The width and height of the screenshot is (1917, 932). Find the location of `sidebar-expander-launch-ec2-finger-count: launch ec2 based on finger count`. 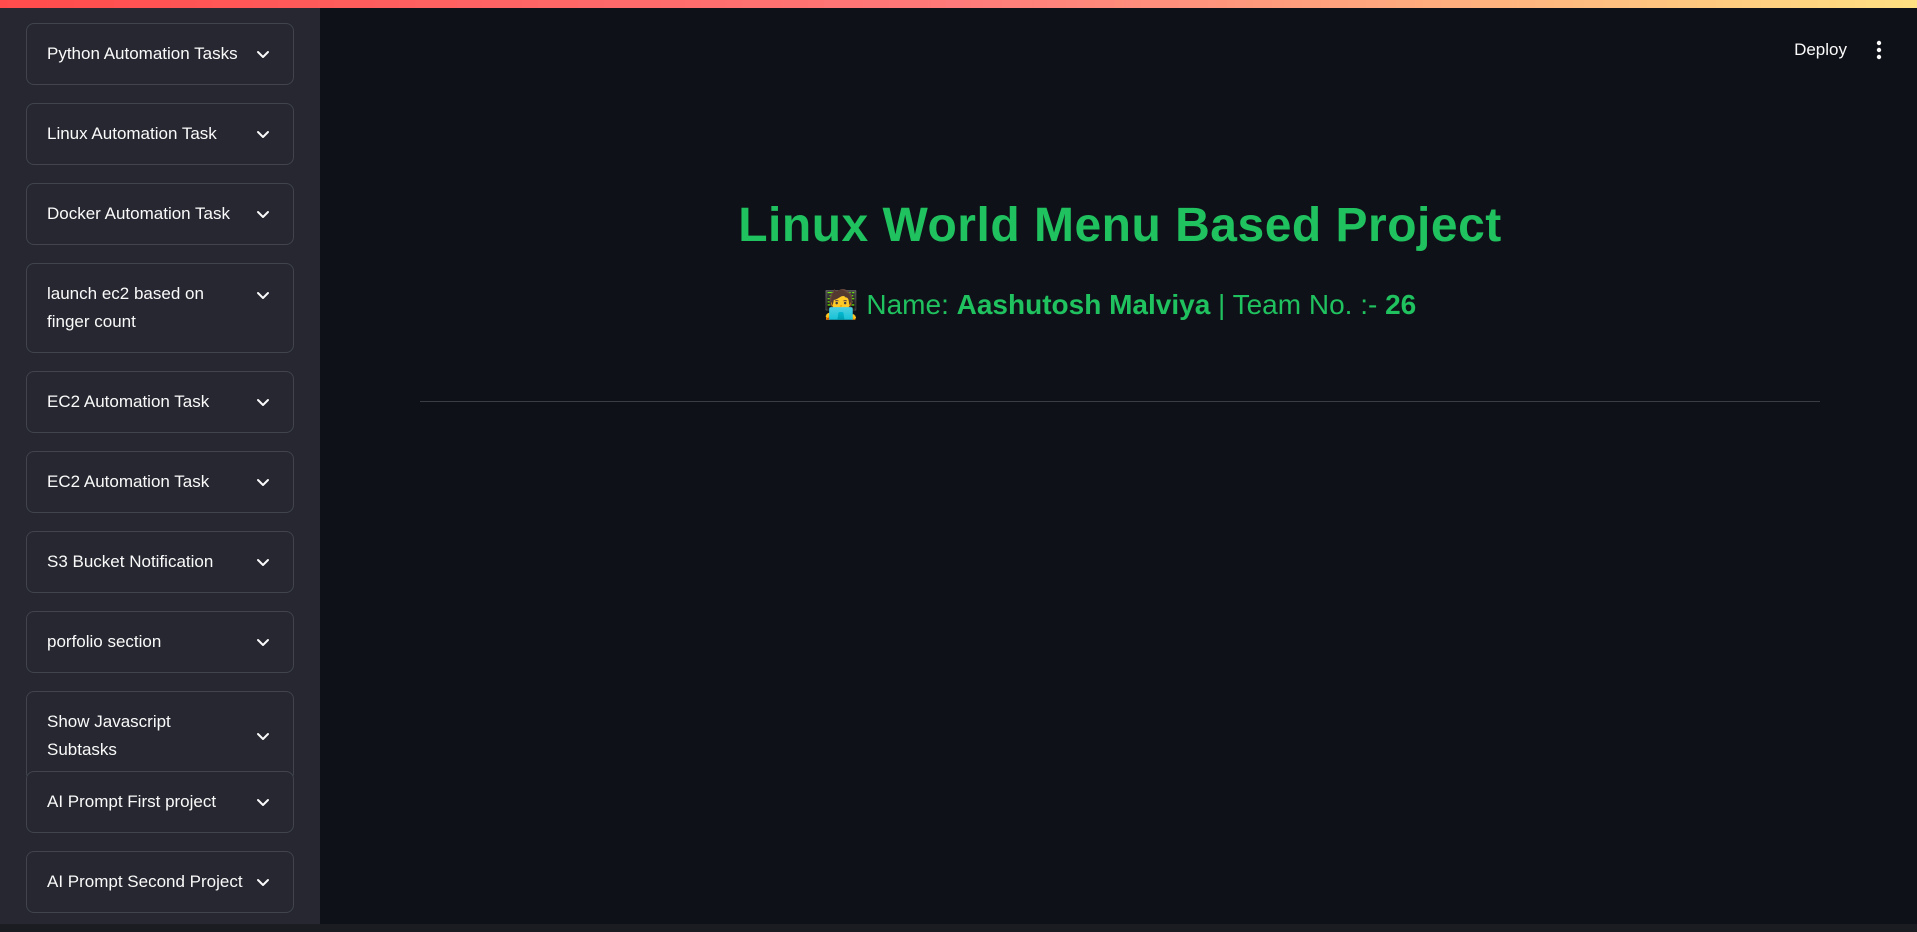

sidebar-expander-launch-ec2-finger-count: launch ec2 based on finger count is located at coordinates (160, 308).